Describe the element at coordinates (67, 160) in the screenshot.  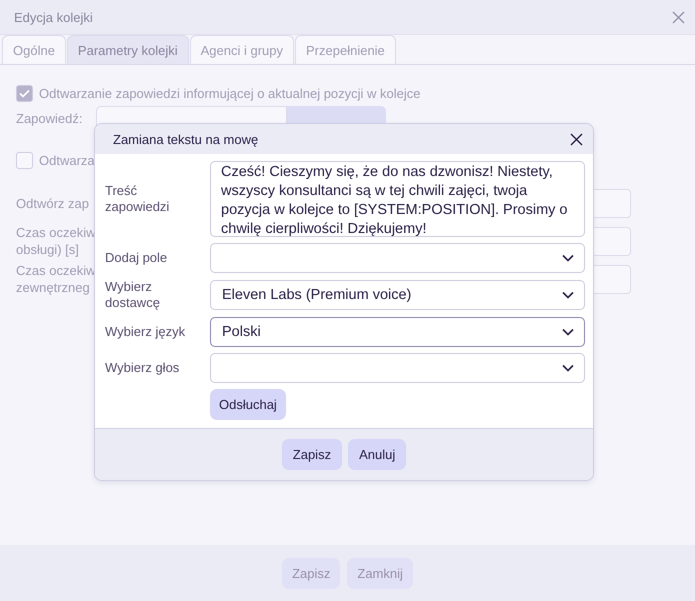
I see `checkbox-label: Odtwarza` at that location.